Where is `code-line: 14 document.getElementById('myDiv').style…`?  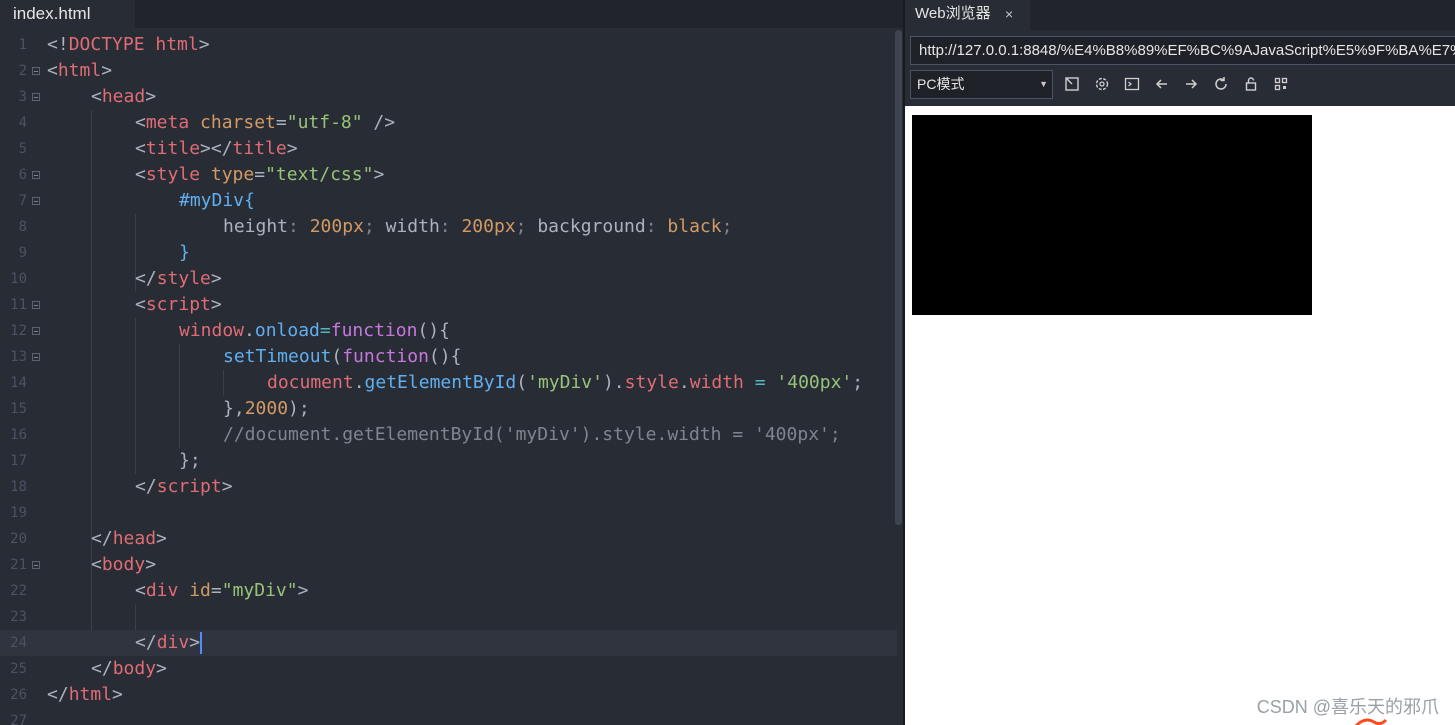 code-line: 14 document.getElementById('myDiv').style… is located at coordinates (448, 383).